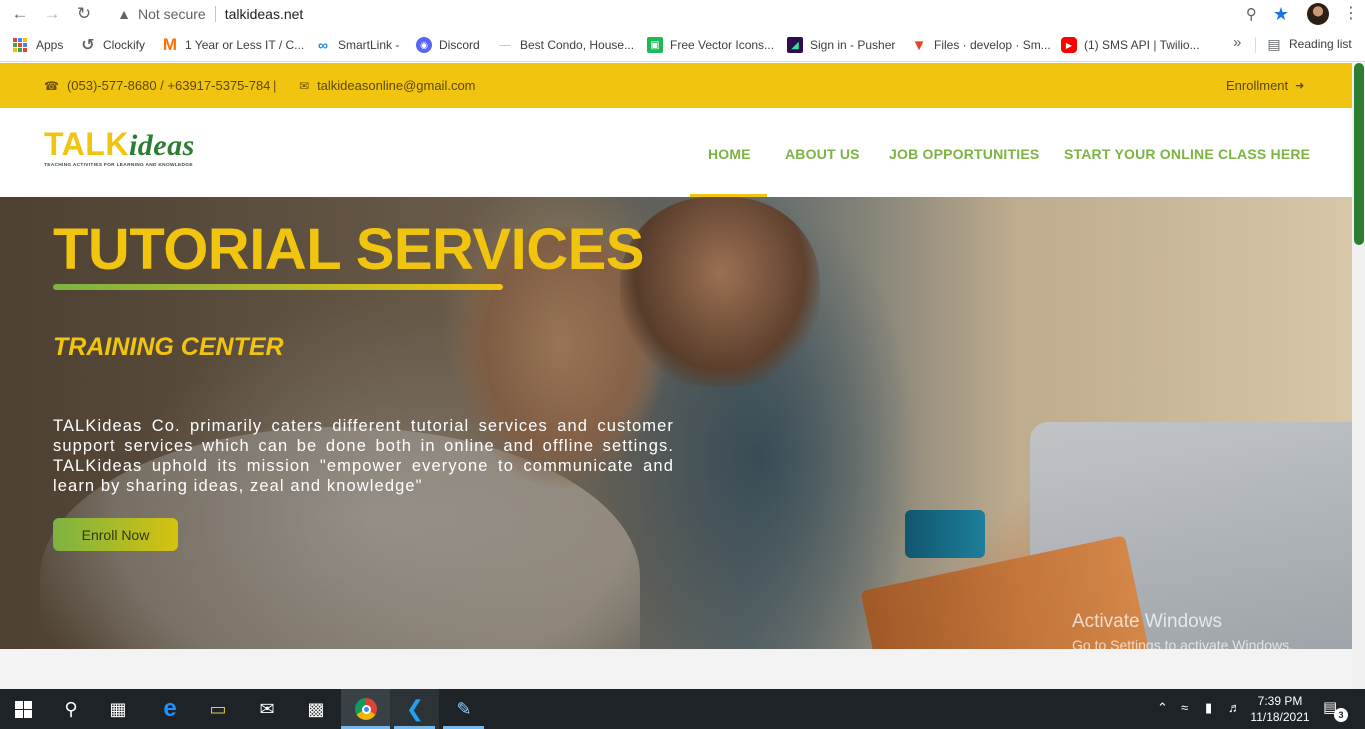 The height and width of the screenshot is (729, 1365). I want to click on phone-contact: ☎ (053)-577-8680 / +63917-5375-784, so click(157, 85).